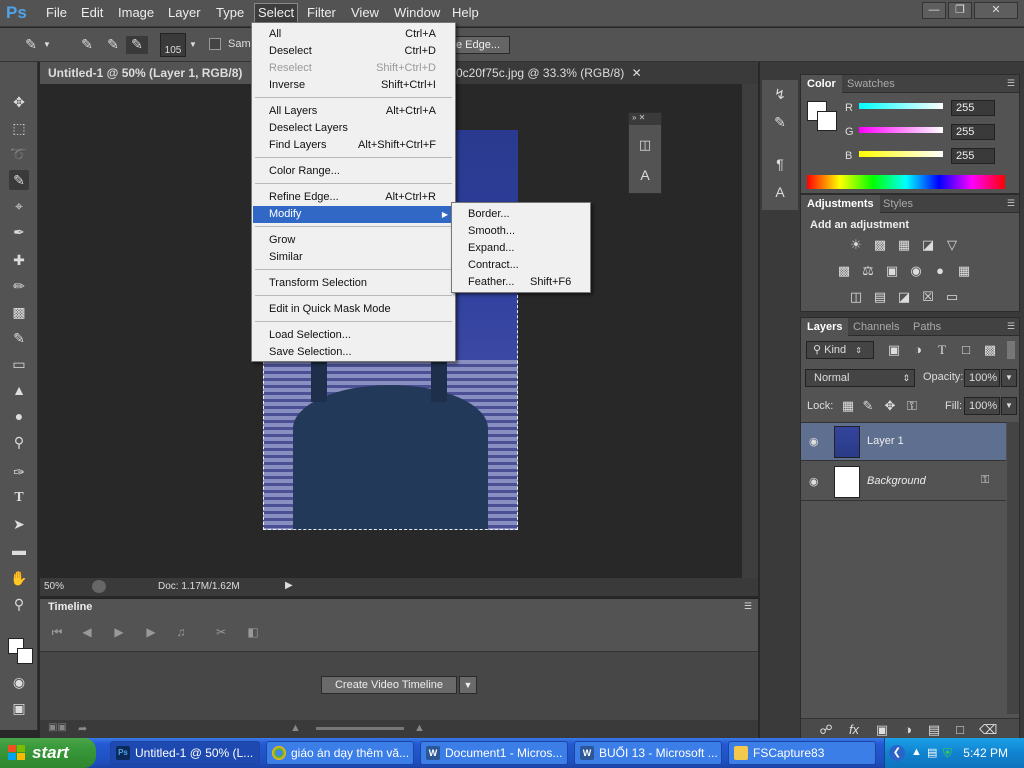 This screenshot has width=1024, height=768. Describe the element at coordinates (982, 406) in the screenshot. I see `fill-field: 100%` at that location.